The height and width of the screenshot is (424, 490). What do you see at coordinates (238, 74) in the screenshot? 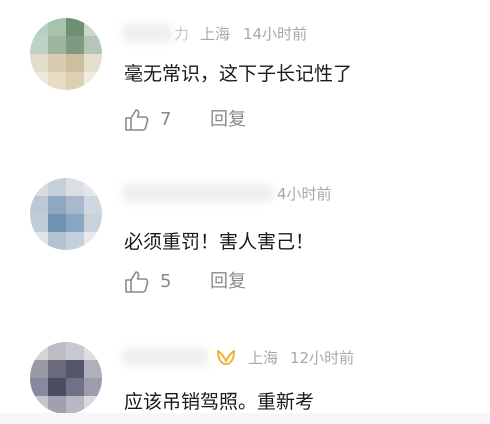
I see `comment-text: 毫无常识，这下子长记性了` at bounding box center [238, 74].